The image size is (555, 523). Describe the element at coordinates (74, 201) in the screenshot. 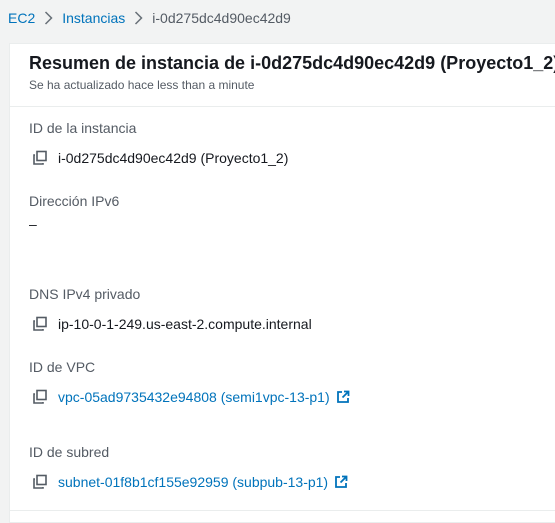

I see `ipv6-label: Dirección IPv6` at that location.